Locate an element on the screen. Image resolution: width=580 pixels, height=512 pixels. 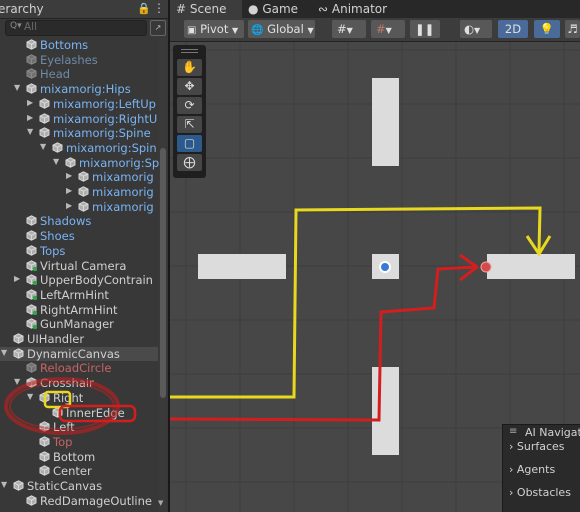
tab-scene: # Scene is located at coordinates (206, 9).